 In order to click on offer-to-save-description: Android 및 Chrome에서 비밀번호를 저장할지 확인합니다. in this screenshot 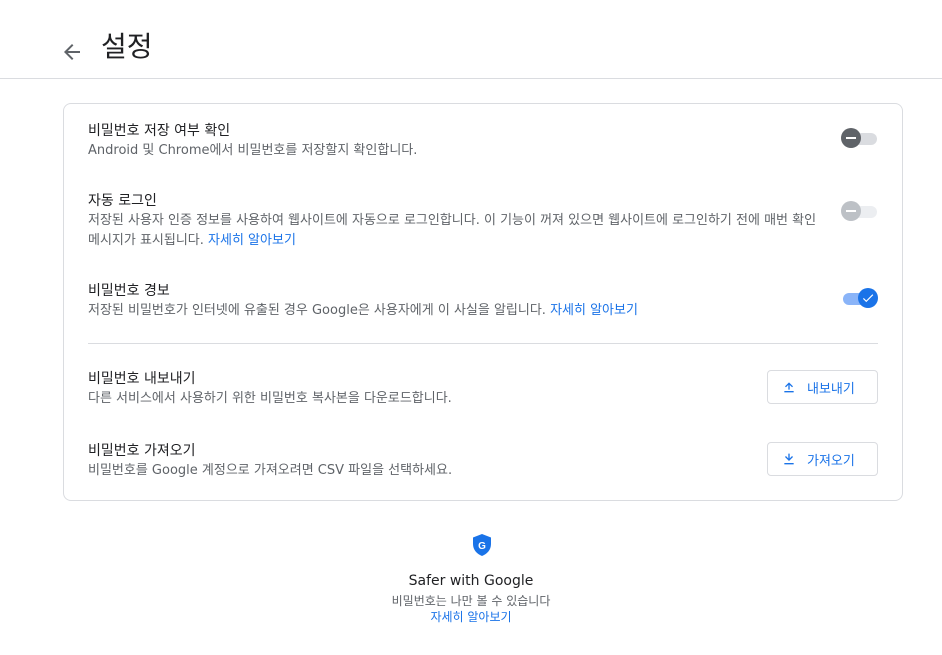, I will do `click(253, 150)`.